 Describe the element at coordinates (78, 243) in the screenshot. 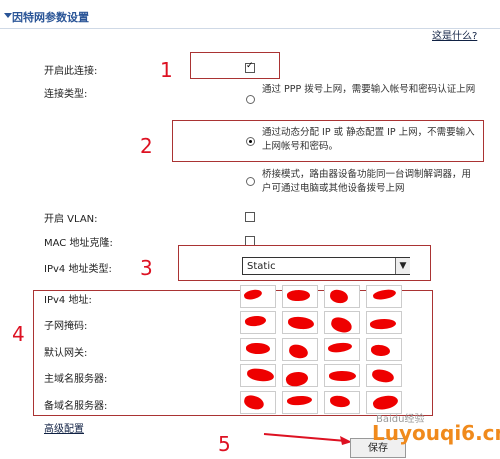

I see `mac-clone-label: MAC 地址克隆:` at that location.